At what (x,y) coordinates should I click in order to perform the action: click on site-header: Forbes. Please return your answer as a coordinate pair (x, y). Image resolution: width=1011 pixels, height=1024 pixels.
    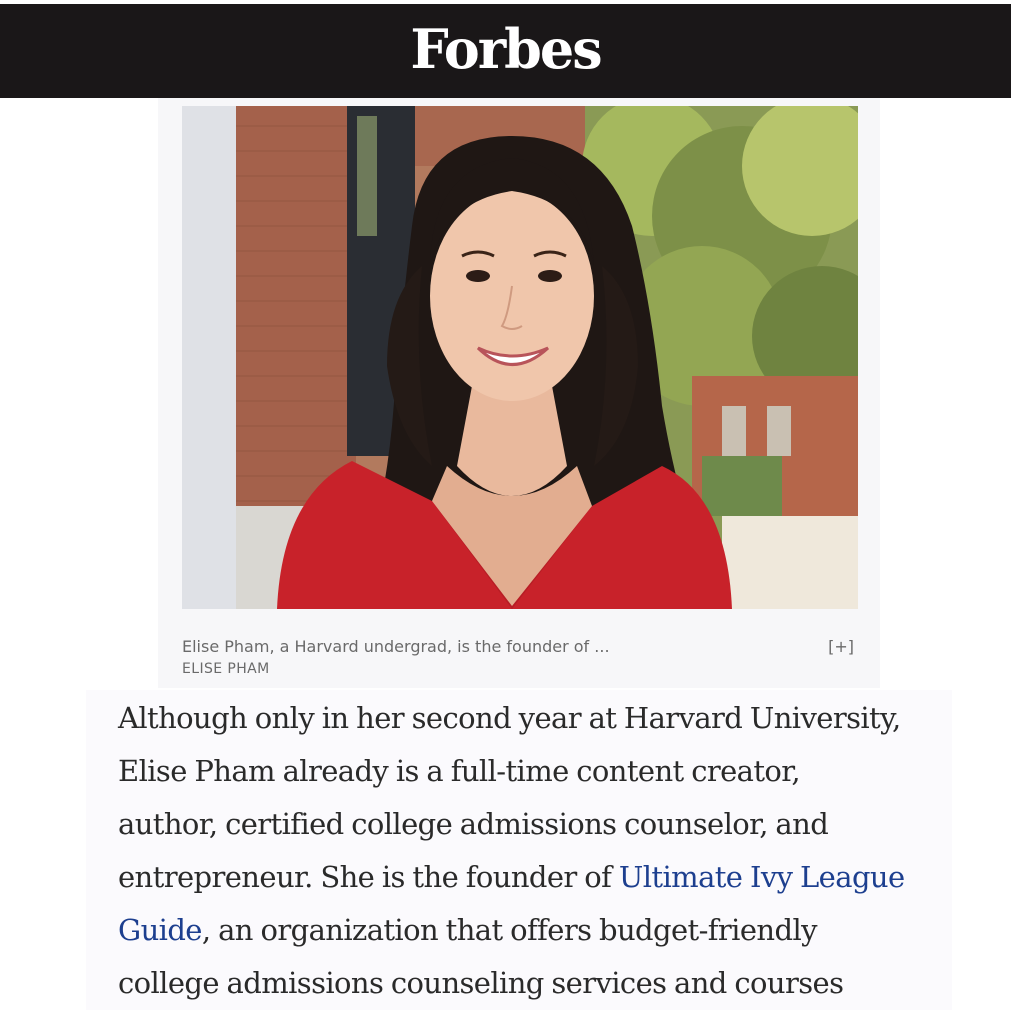
    Looking at the image, I should click on (505, 51).